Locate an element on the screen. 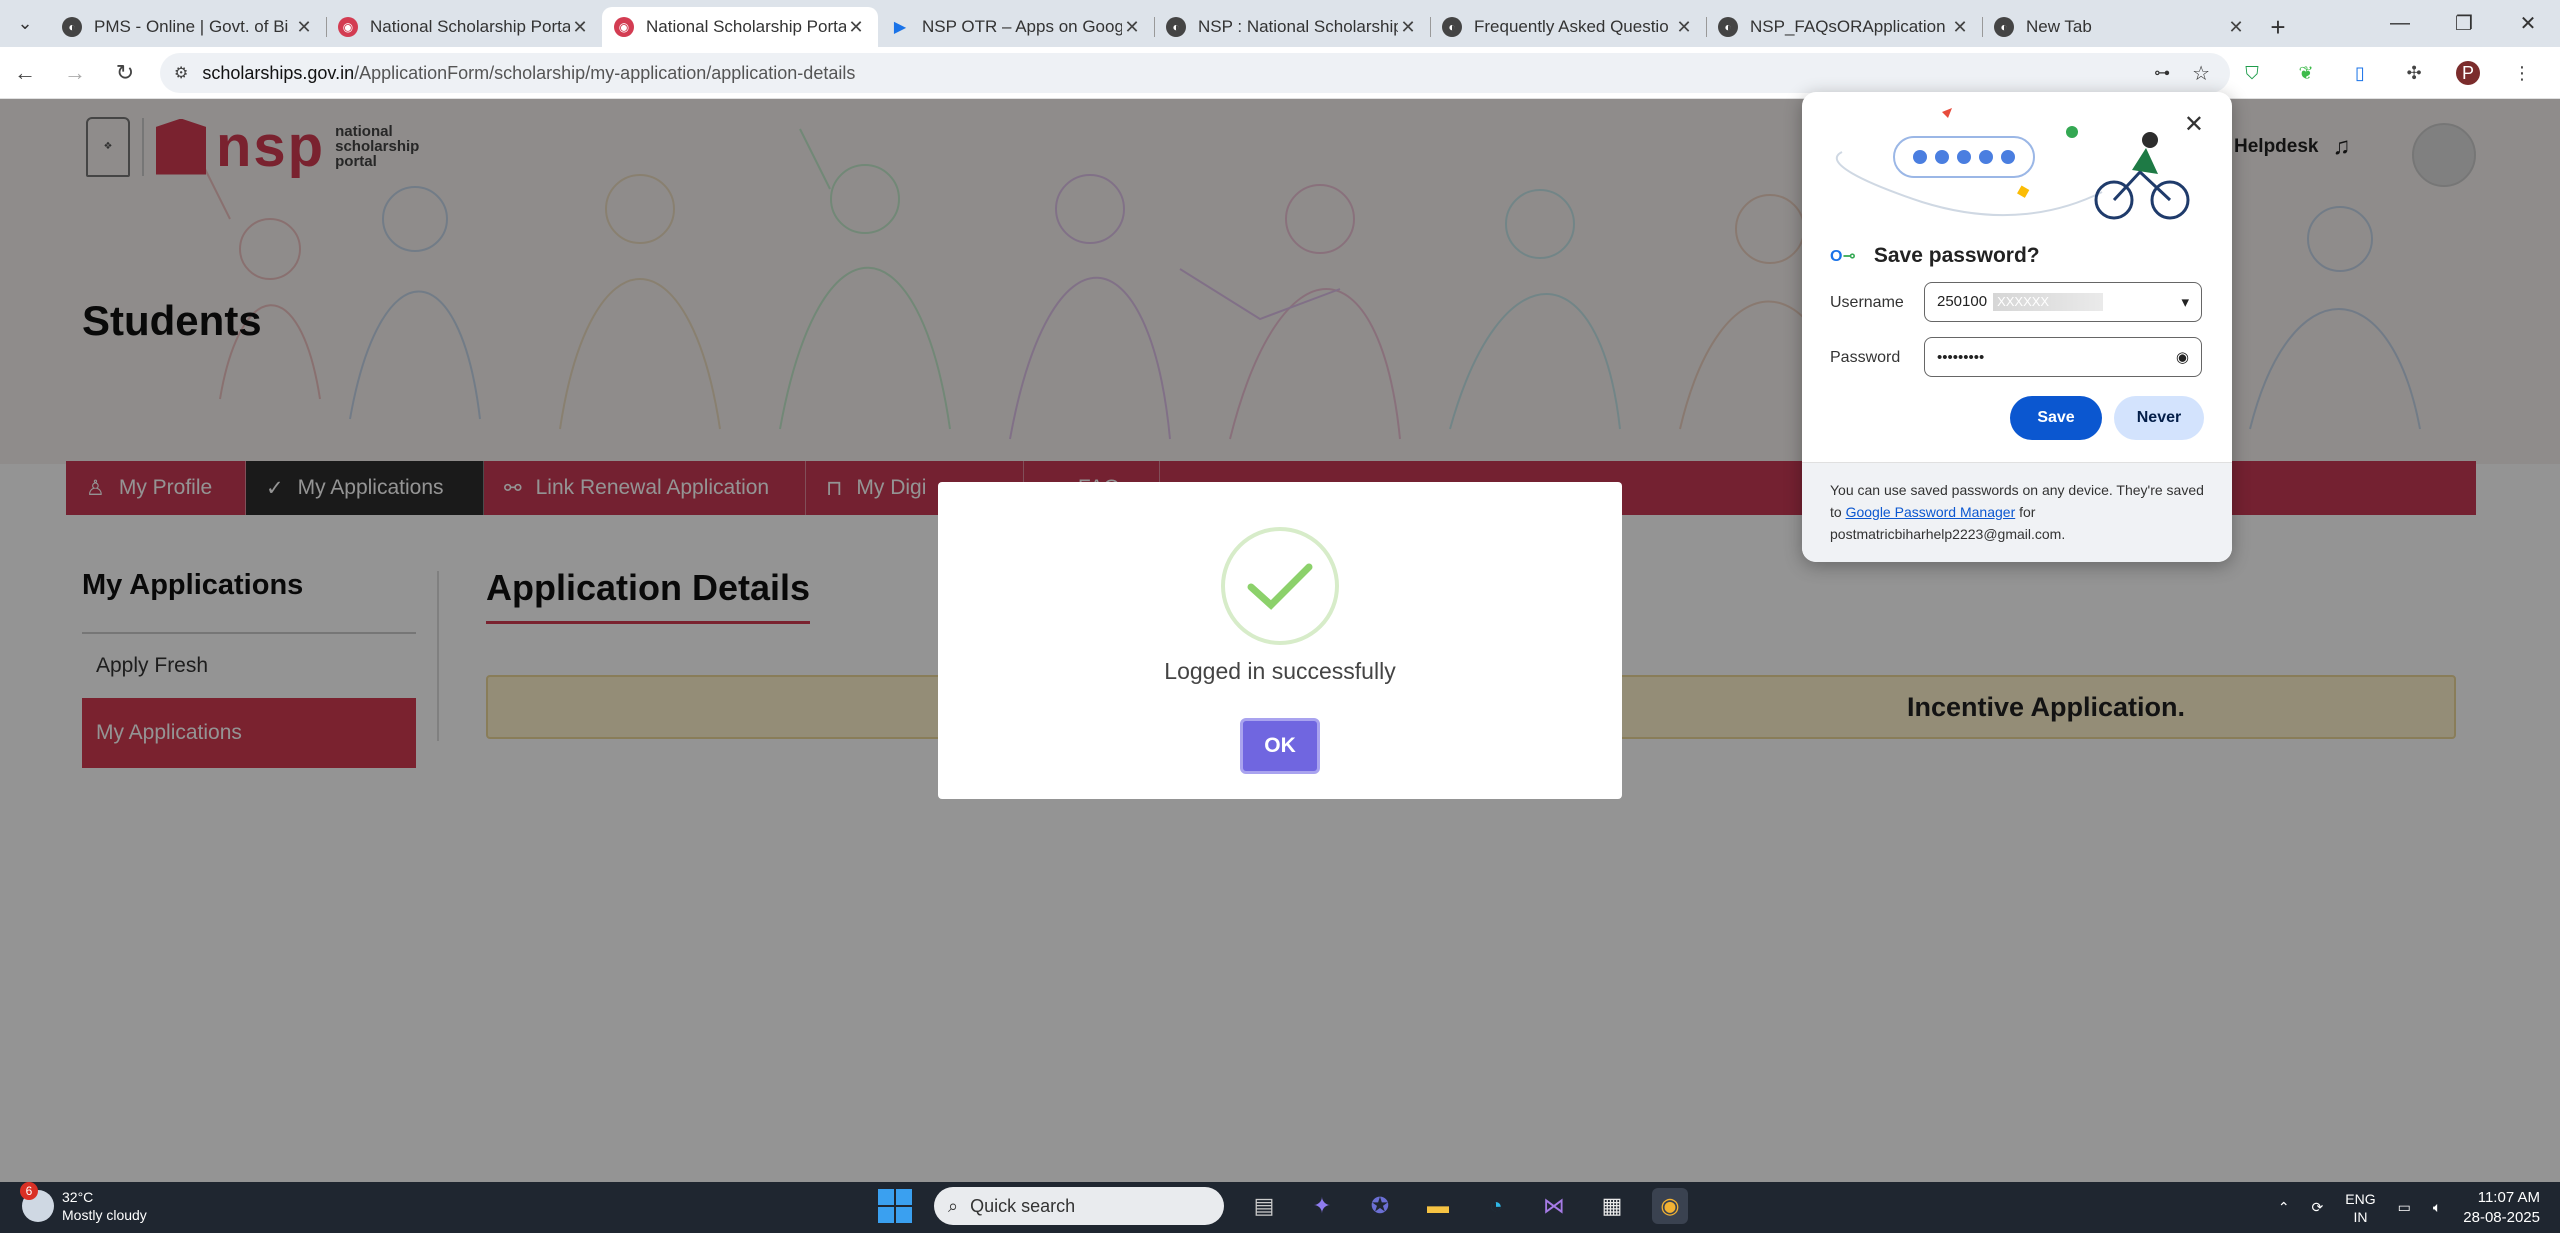 The width and height of the screenshot is (2560, 1233). task-view-icon: ▤ is located at coordinates (1264, 1206).